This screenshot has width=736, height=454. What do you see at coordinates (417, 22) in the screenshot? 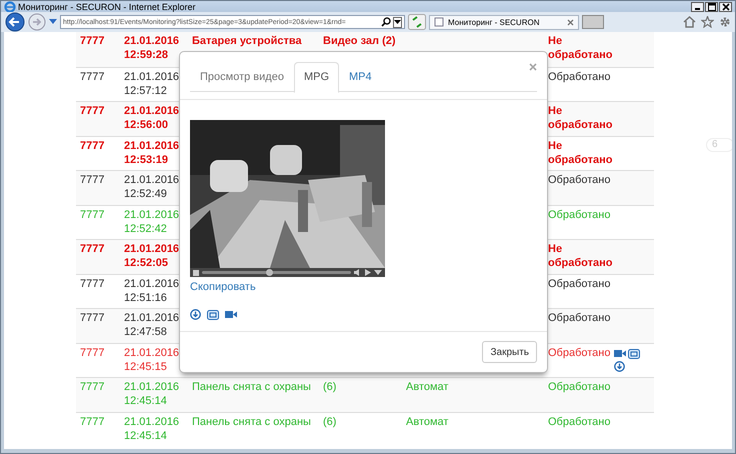
I see `refresh-icon` at bounding box center [417, 22].